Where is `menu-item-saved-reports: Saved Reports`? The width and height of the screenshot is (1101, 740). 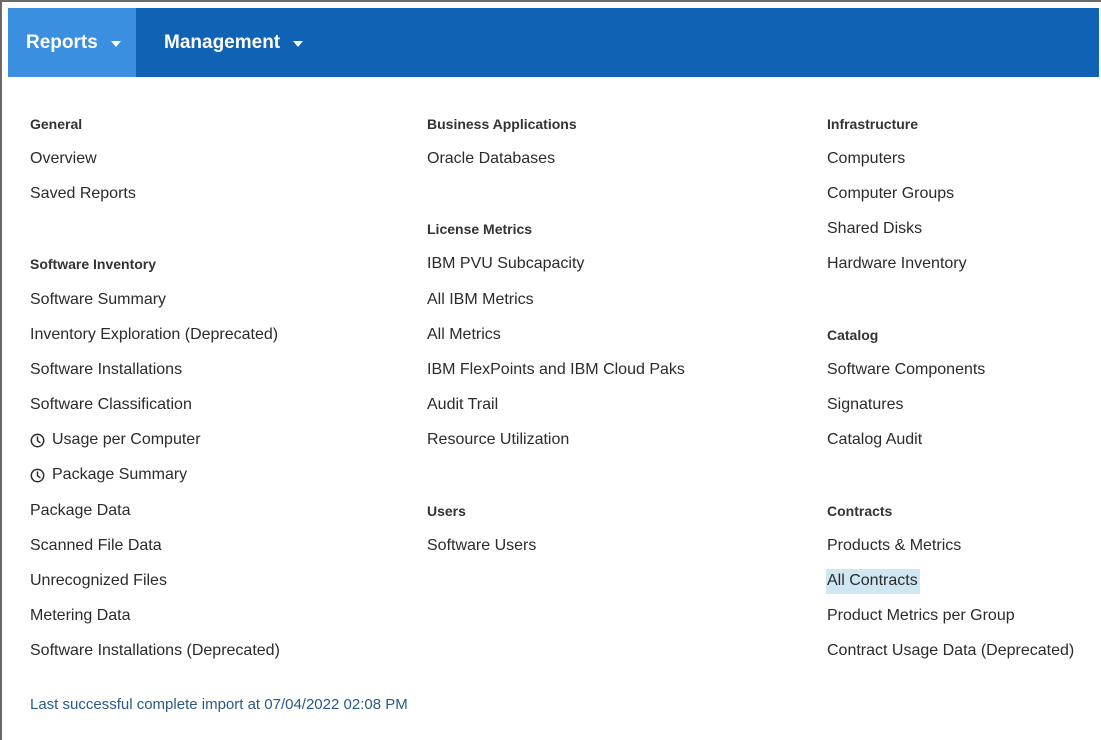
menu-item-saved-reports: Saved Reports is located at coordinates (155, 193).